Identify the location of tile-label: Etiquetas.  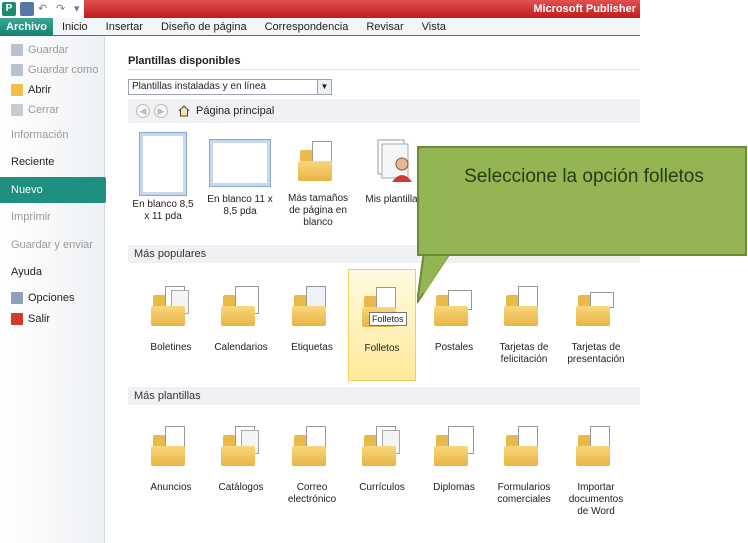
(312, 347).